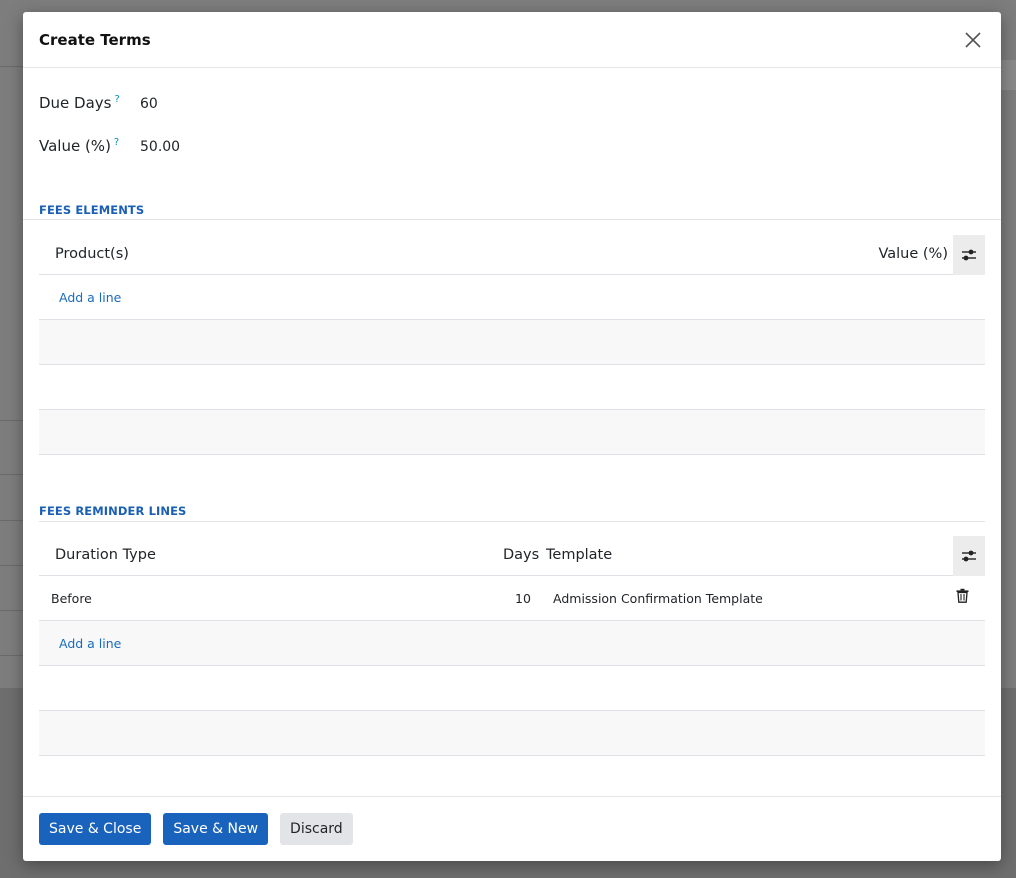  I want to click on trash-icon, so click(962, 595).